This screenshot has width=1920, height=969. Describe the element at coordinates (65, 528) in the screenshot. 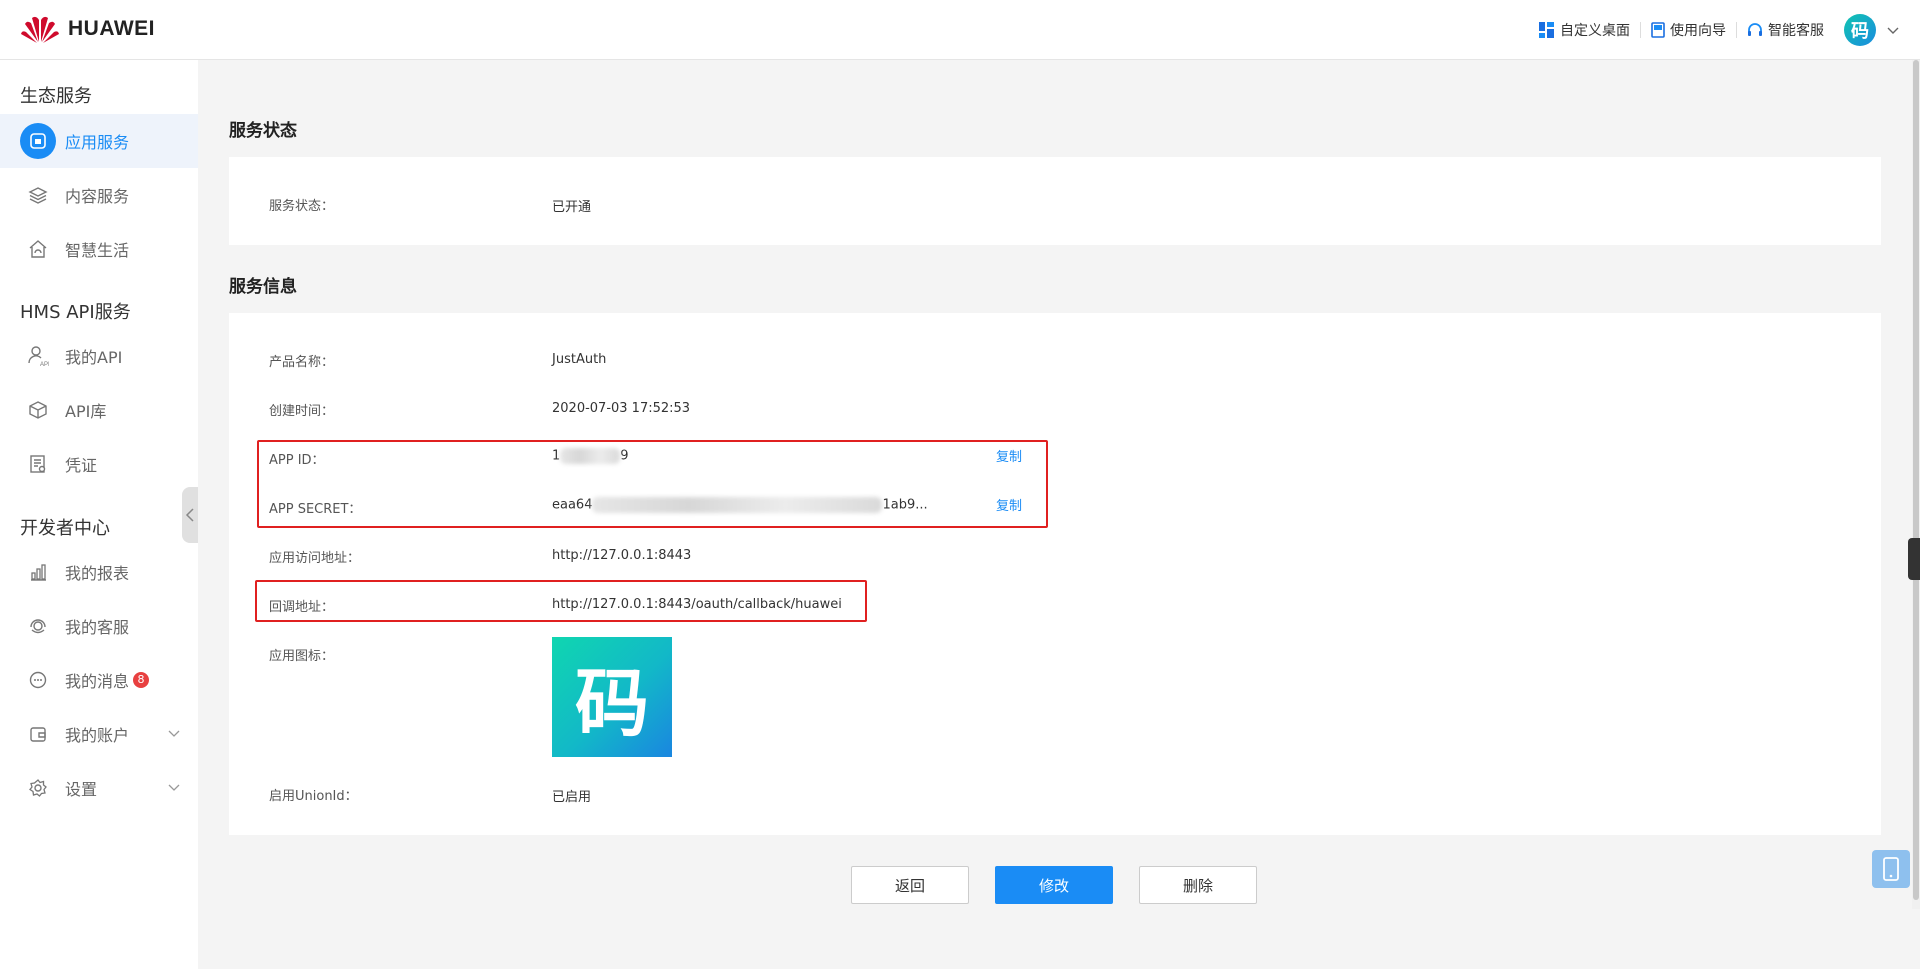

I see `section-title-dev-center: 开发者中心` at that location.